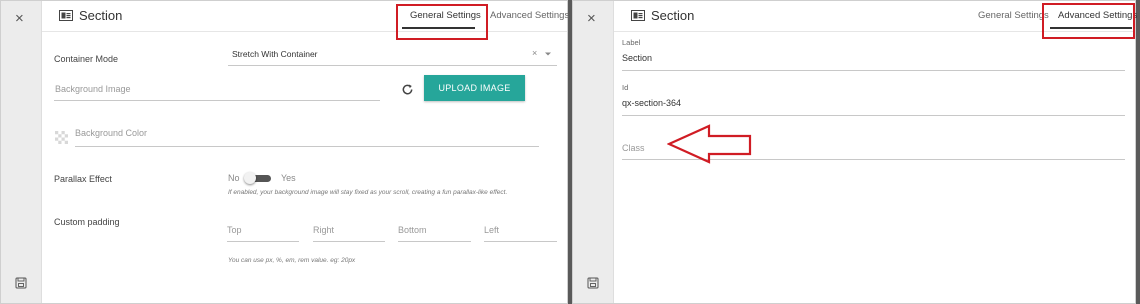 This screenshot has height=304, width=1140. What do you see at coordinates (633, 148) in the screenshot?
I see `class-field: Class` at bounding box center [633, 148].